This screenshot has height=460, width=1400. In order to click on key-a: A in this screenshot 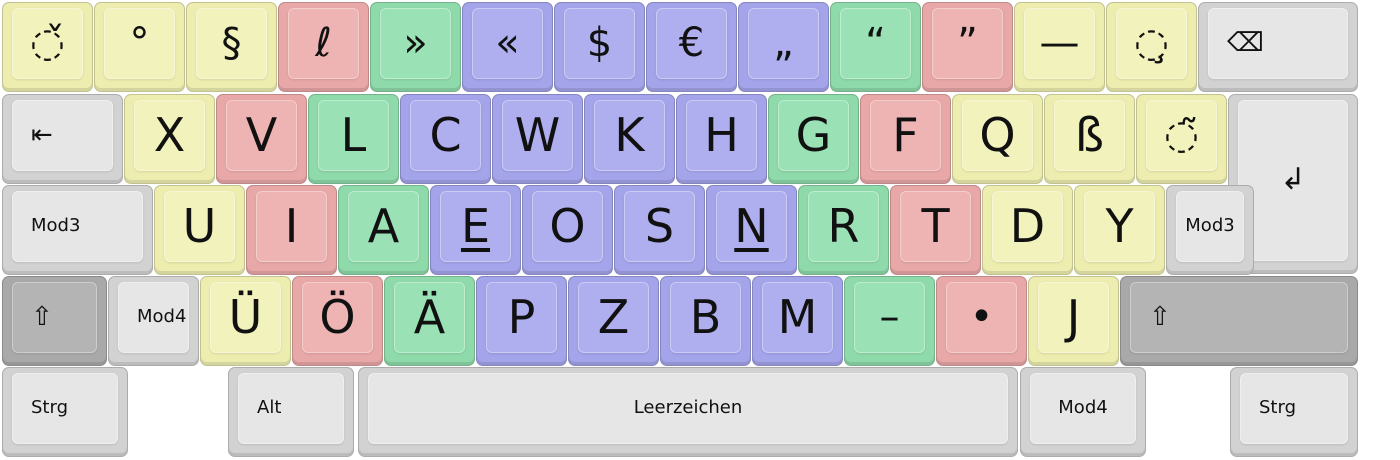, I will do `click(383, 230)`.